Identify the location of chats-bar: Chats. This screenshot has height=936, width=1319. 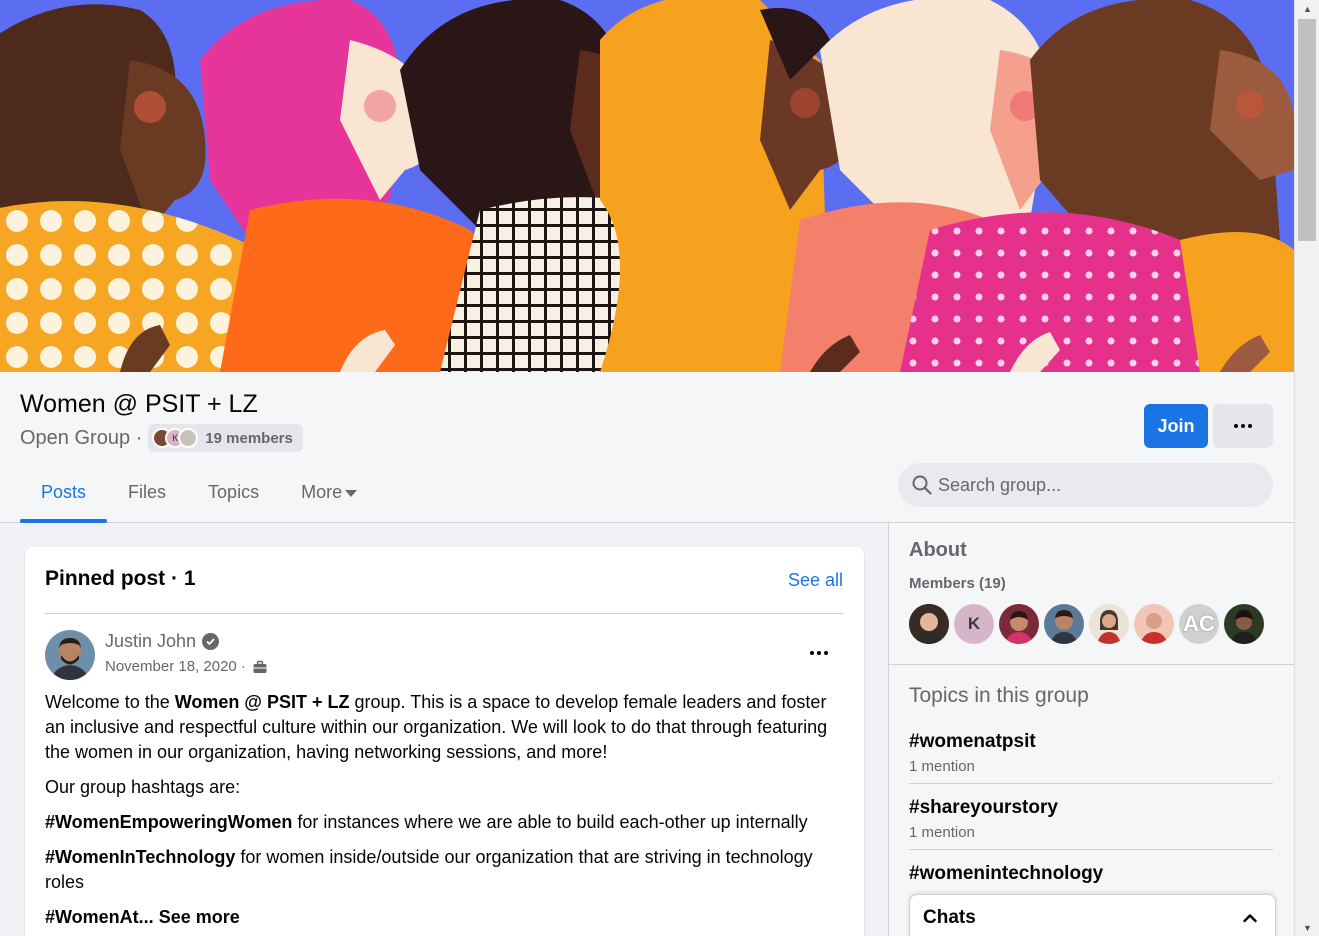
(1092, 915).